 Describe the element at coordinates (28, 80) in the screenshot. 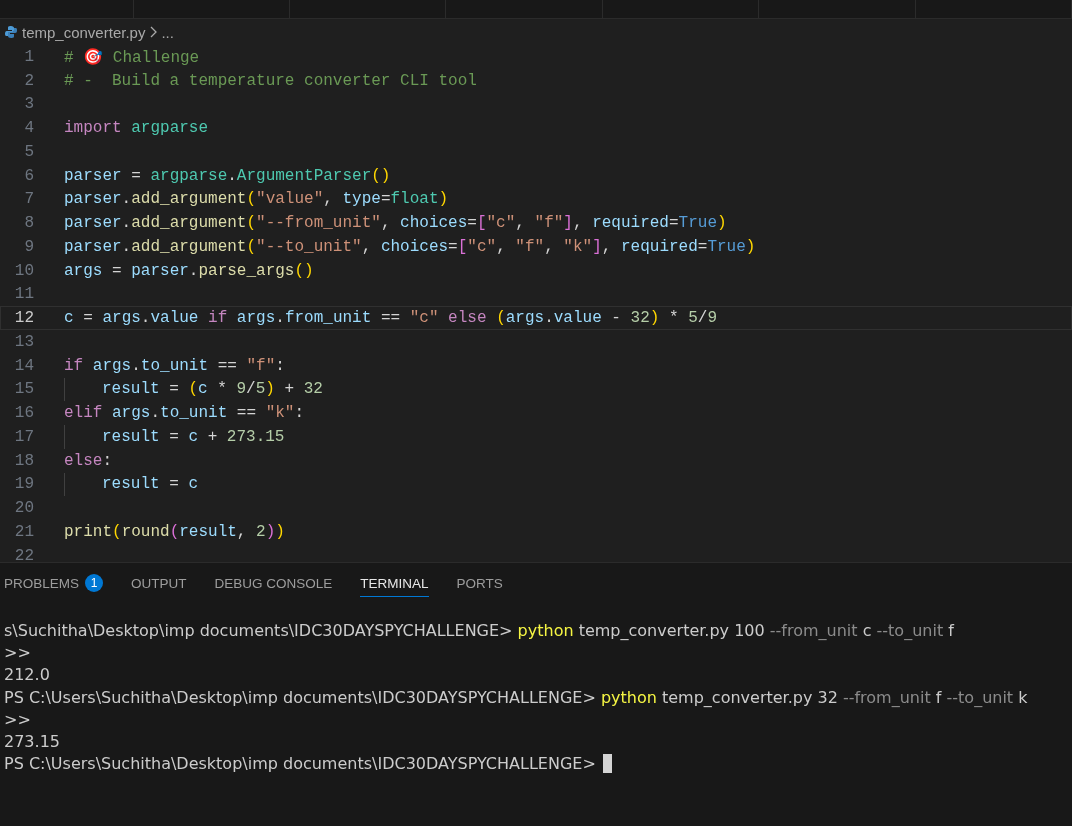

I see `line-number: 2` at that location.